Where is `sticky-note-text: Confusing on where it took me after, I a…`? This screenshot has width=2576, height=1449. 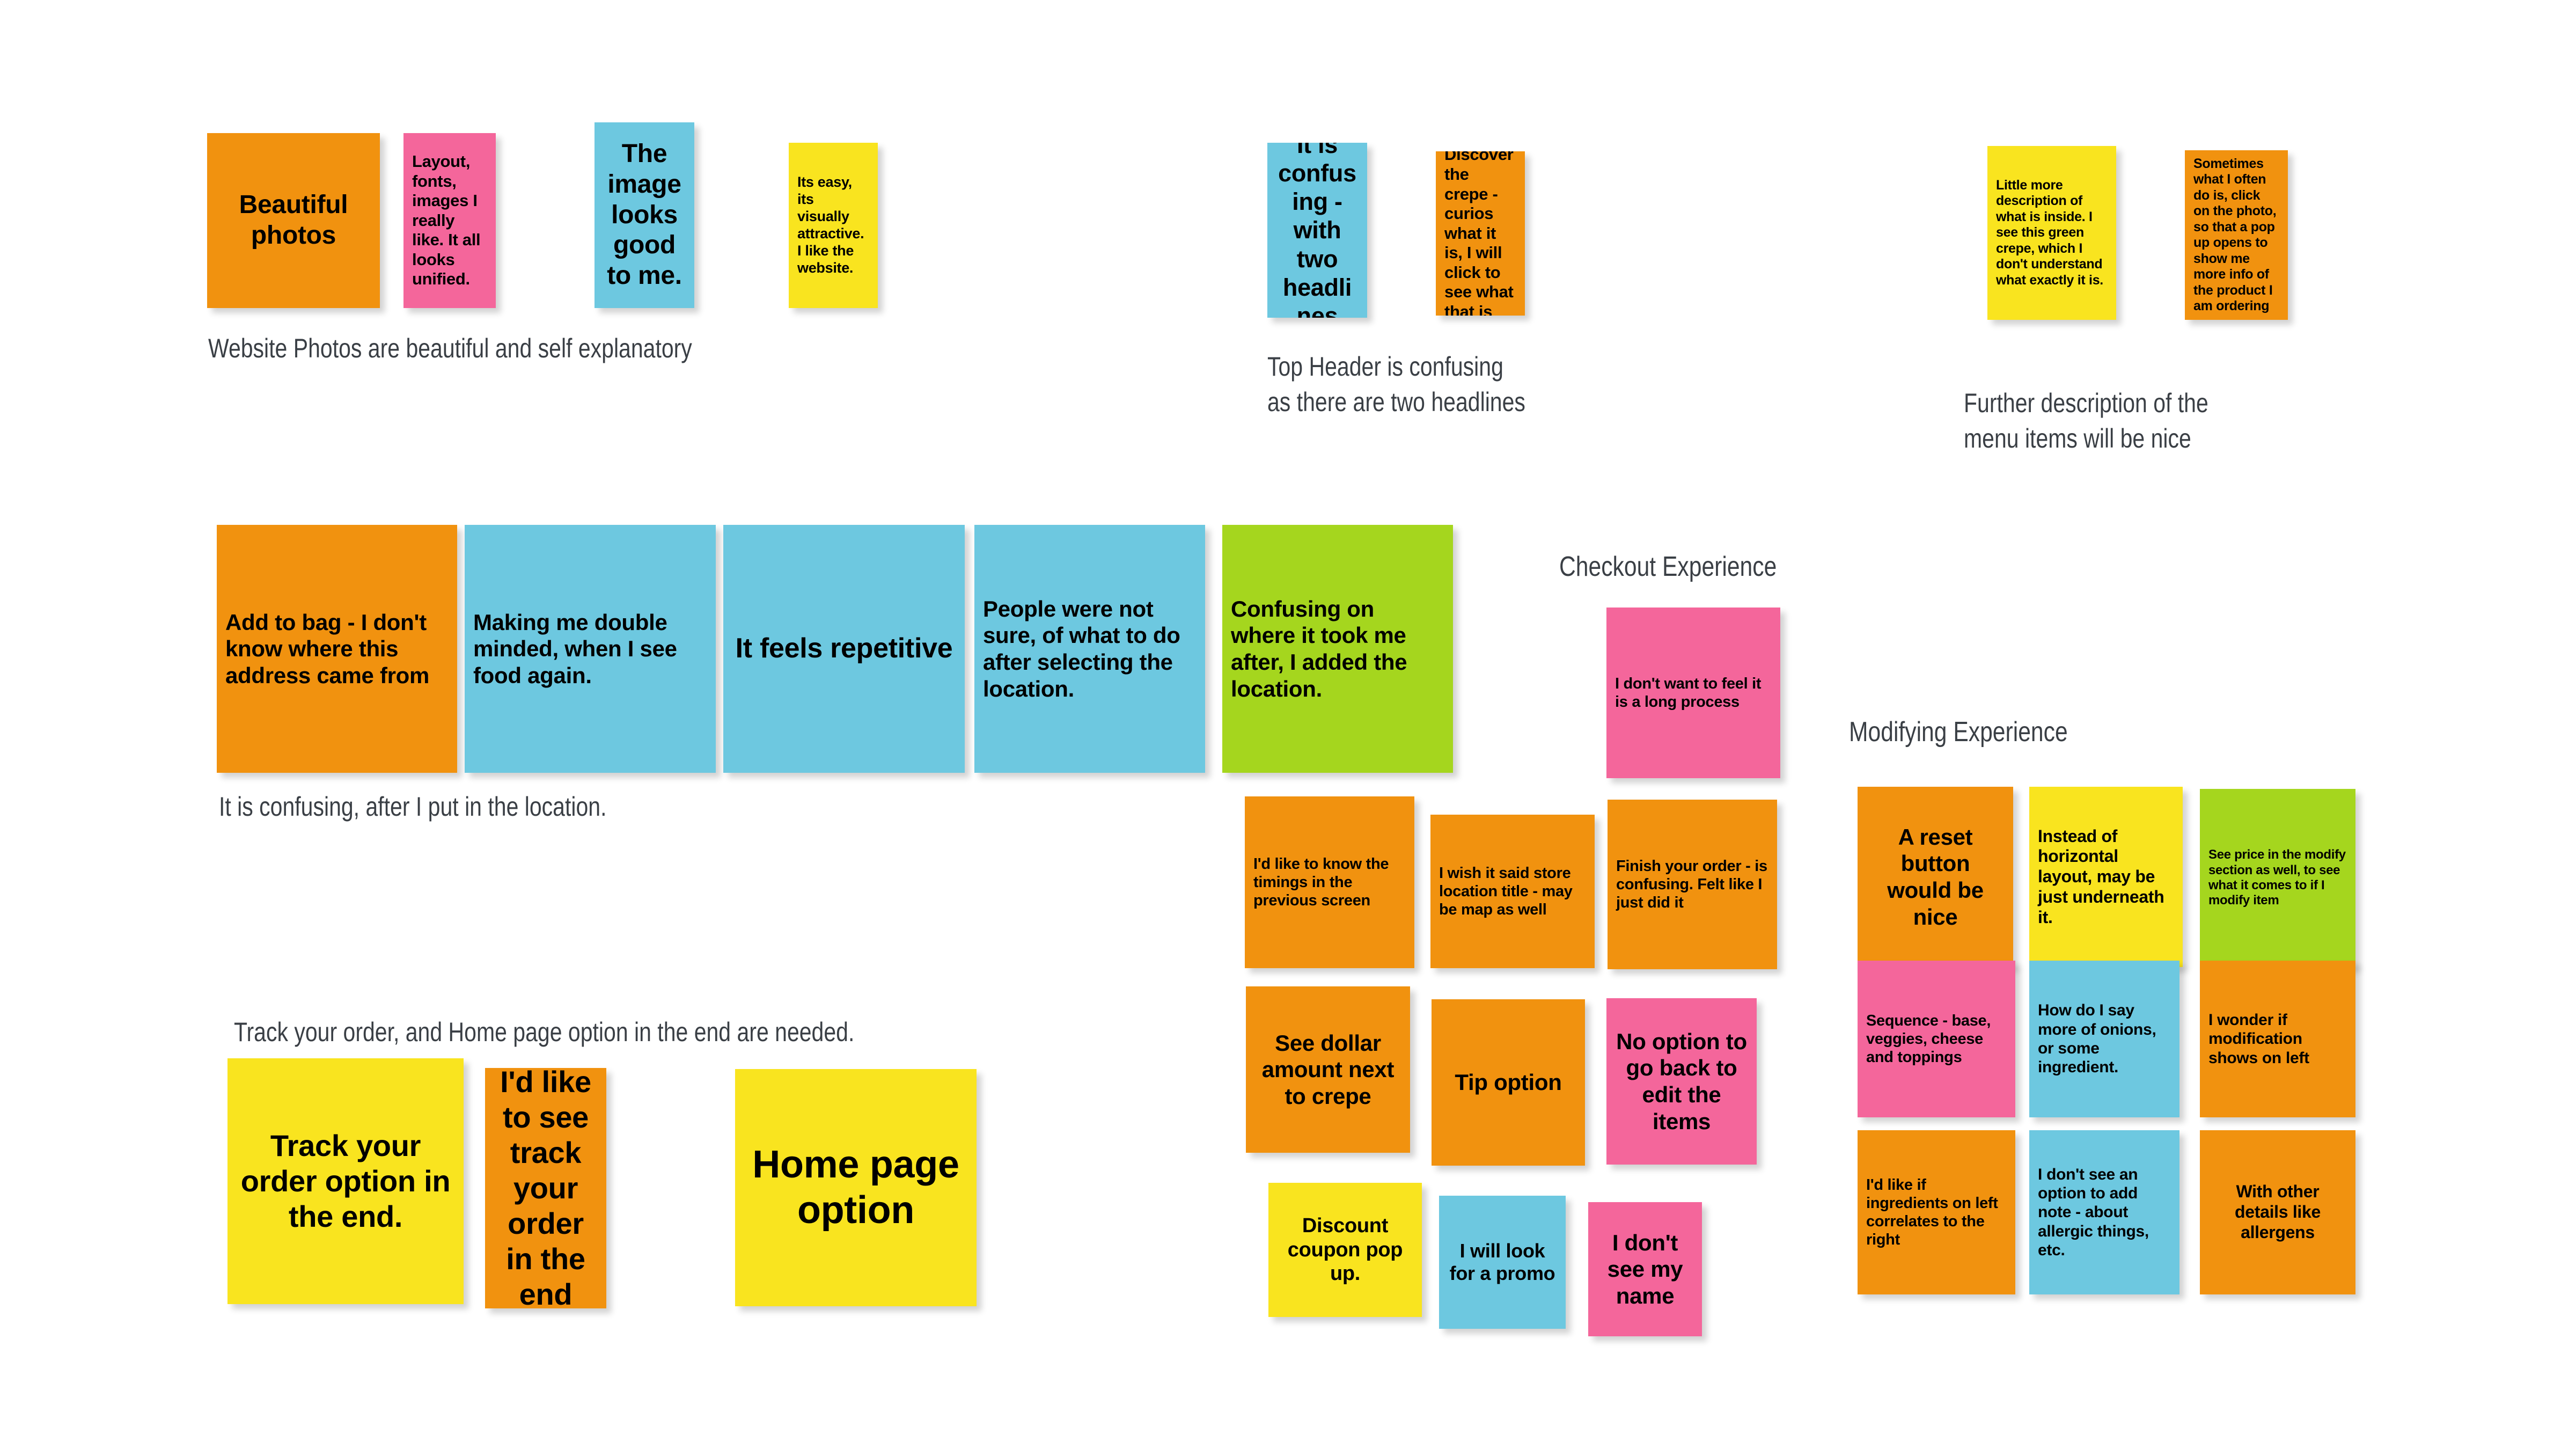
sticky-note-text: Confusing on where it took me after, I a… is located at coordinates (1319, 648).